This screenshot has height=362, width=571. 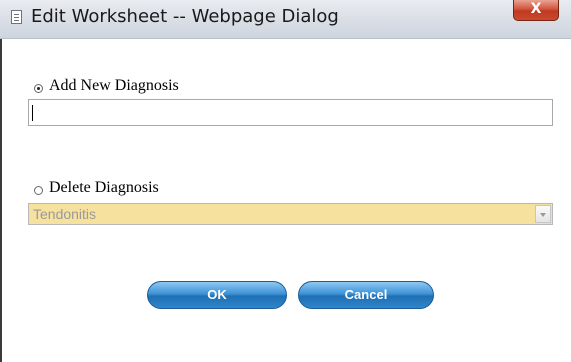 What do you see at coordinates (290, 214) in the screenshot?
I see `diagnosis-select: Tendonitis` at bounding box center [290, 214].